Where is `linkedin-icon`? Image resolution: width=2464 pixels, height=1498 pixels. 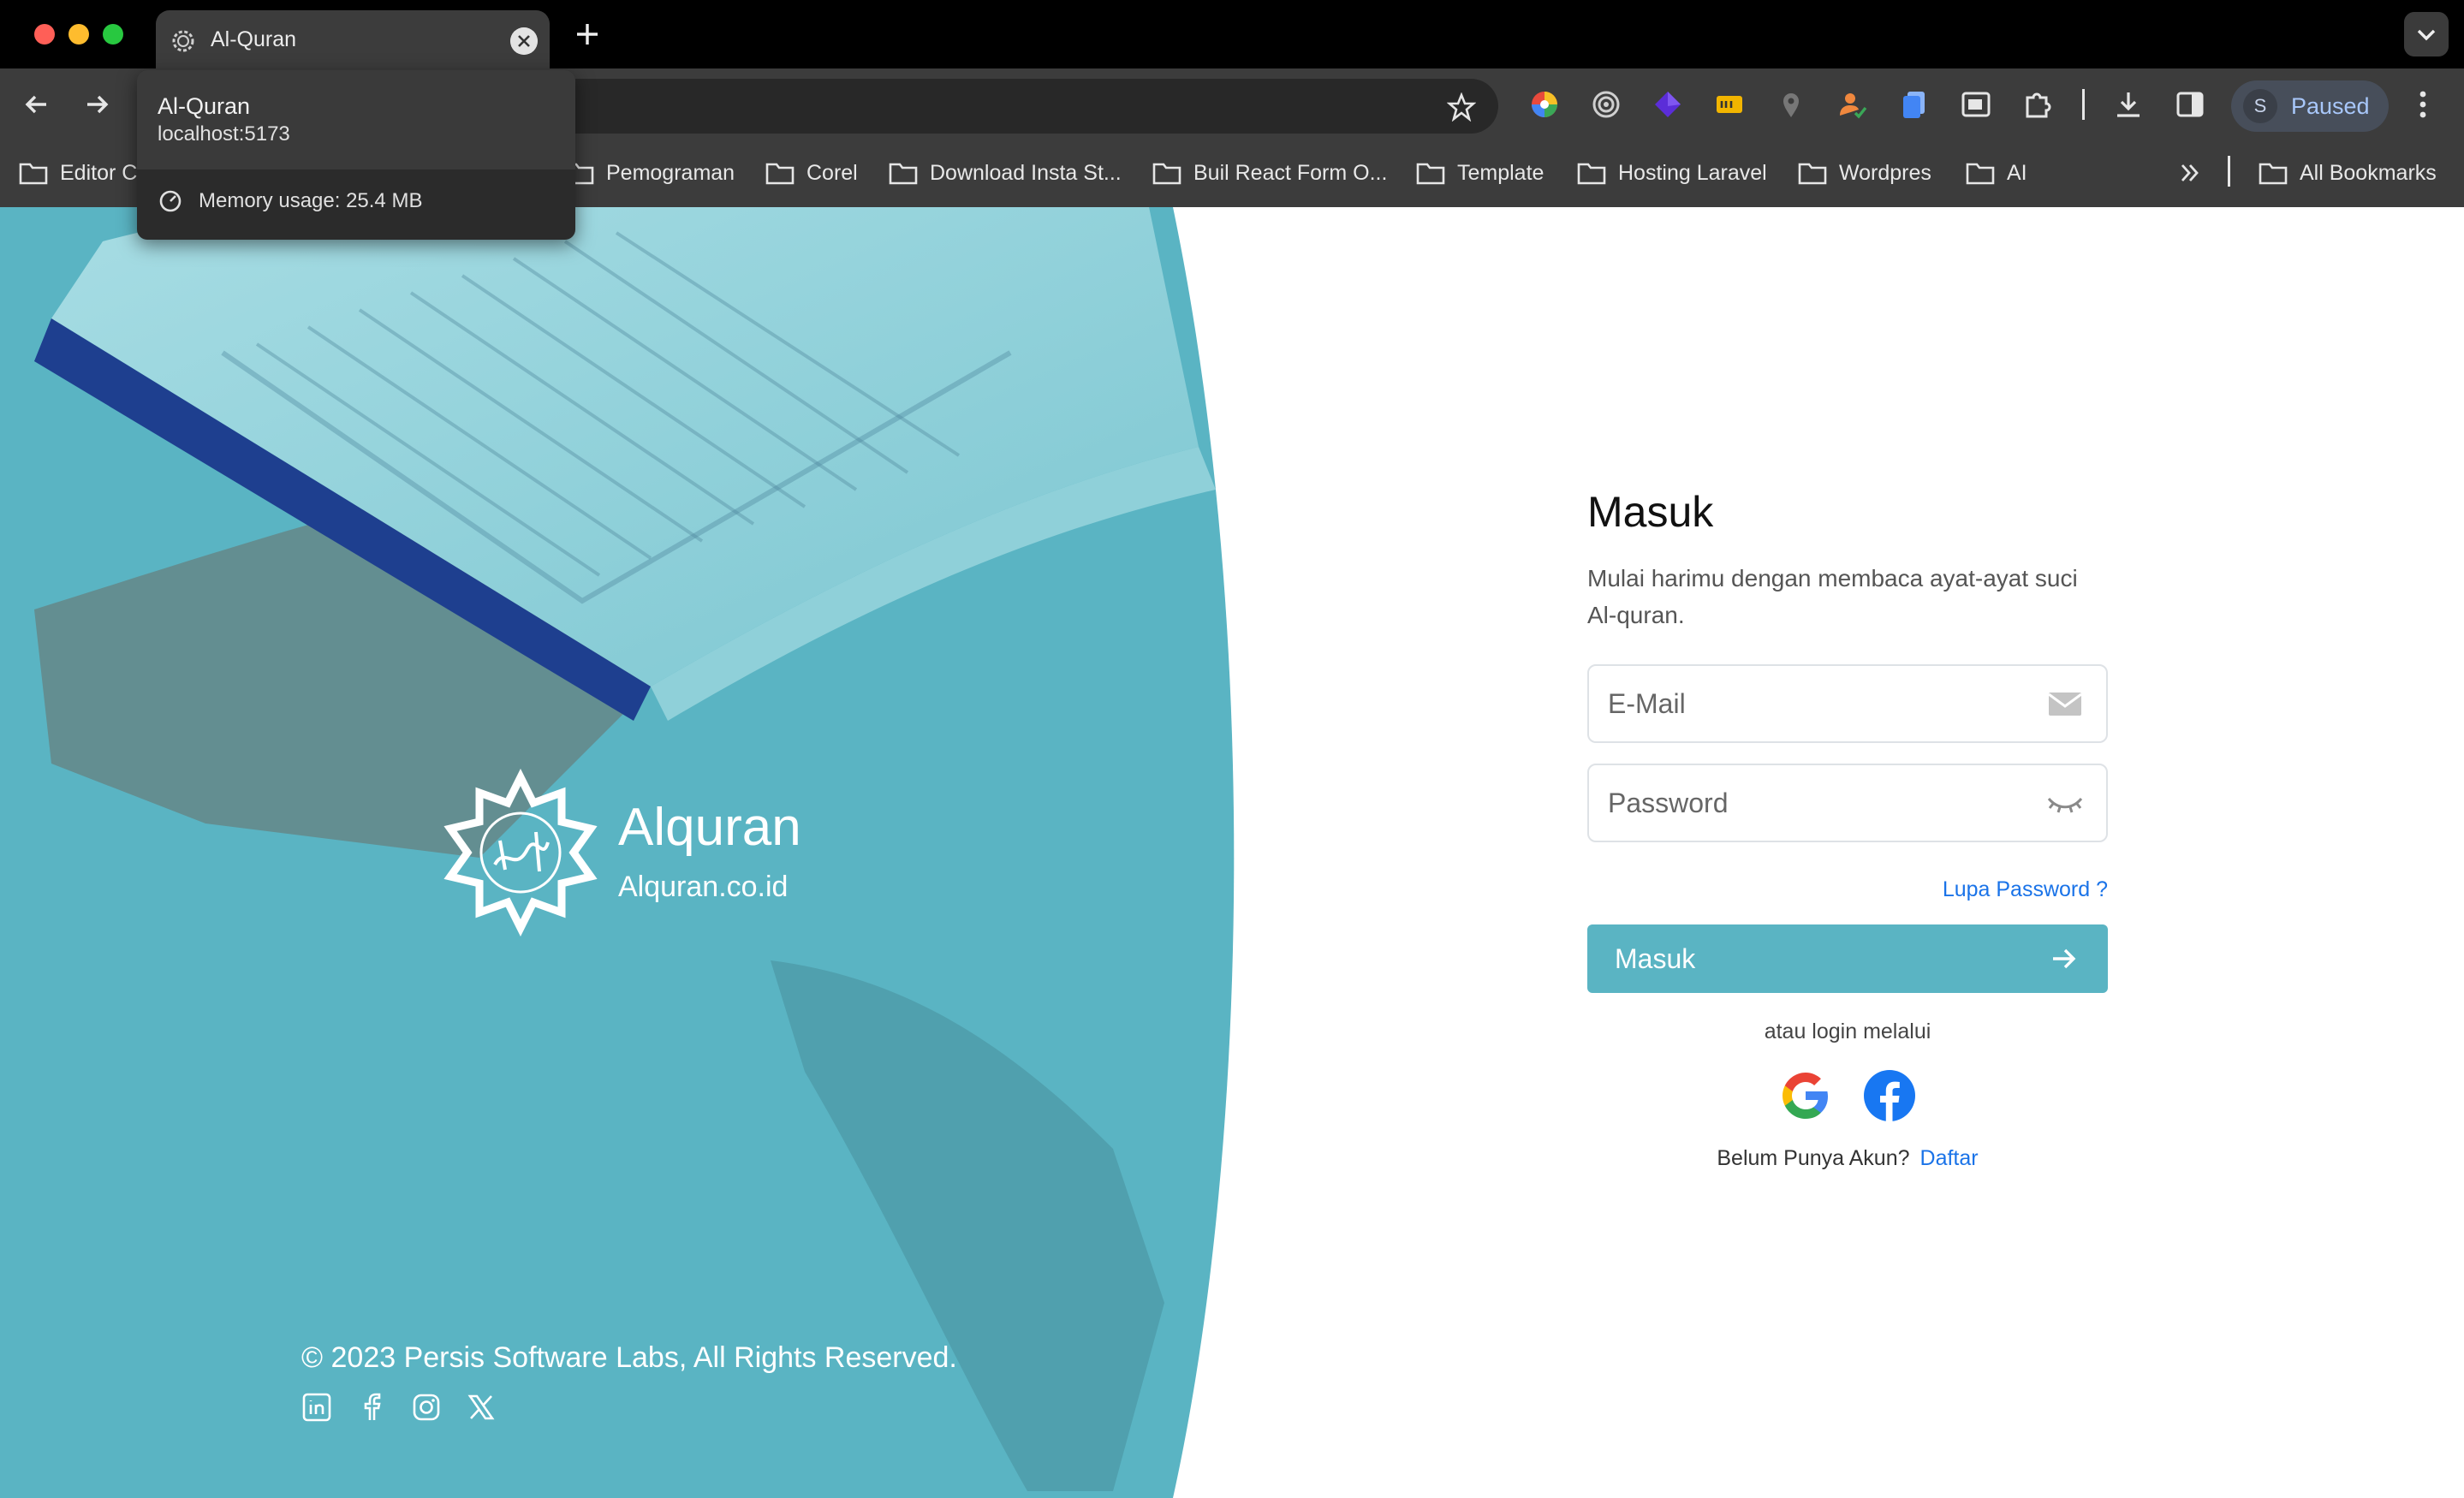 linkedin-icon is located at coordinates (316, 1407).